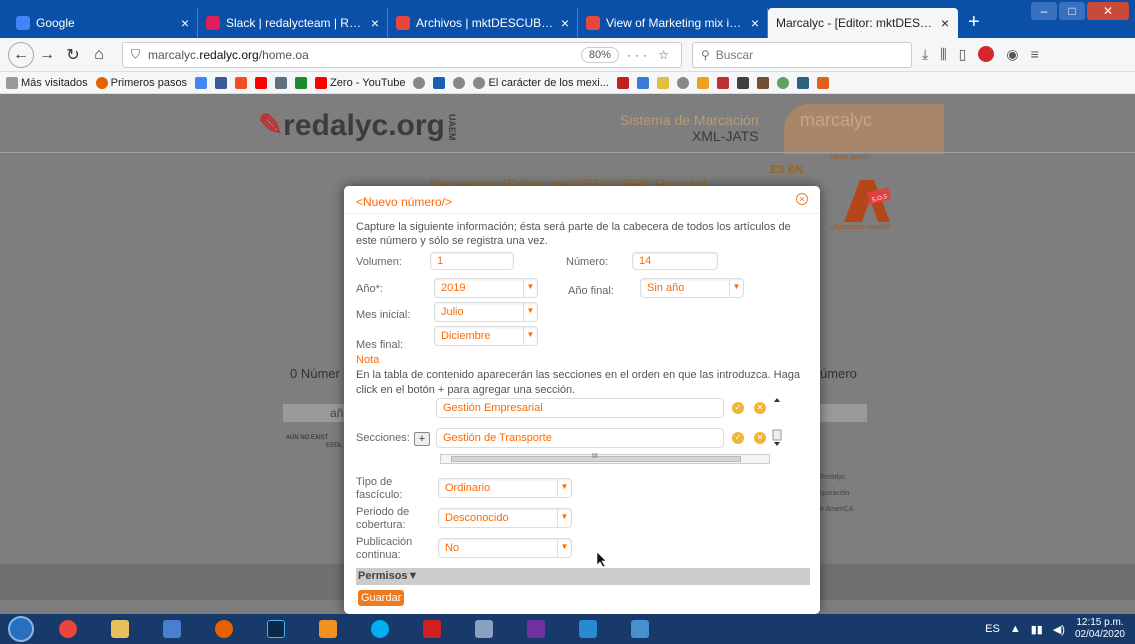 This screenshot has width=1135, height=644. What do you see at coordinates (505, 548) in the screenshot?
I see `publicacion-select: No ▼` at bounding box center [505, 548].